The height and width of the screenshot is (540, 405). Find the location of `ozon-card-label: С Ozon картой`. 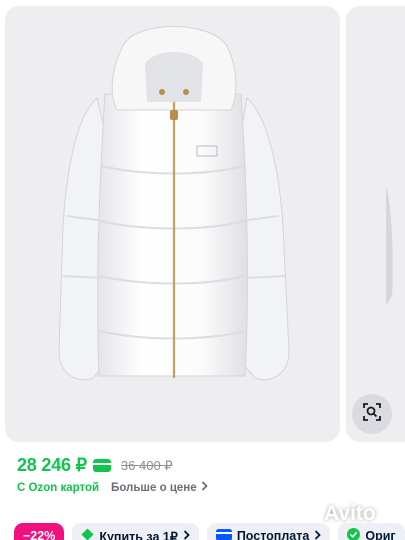

ozon-card-label: С Ozon картой is located at coordinates (58, 487).